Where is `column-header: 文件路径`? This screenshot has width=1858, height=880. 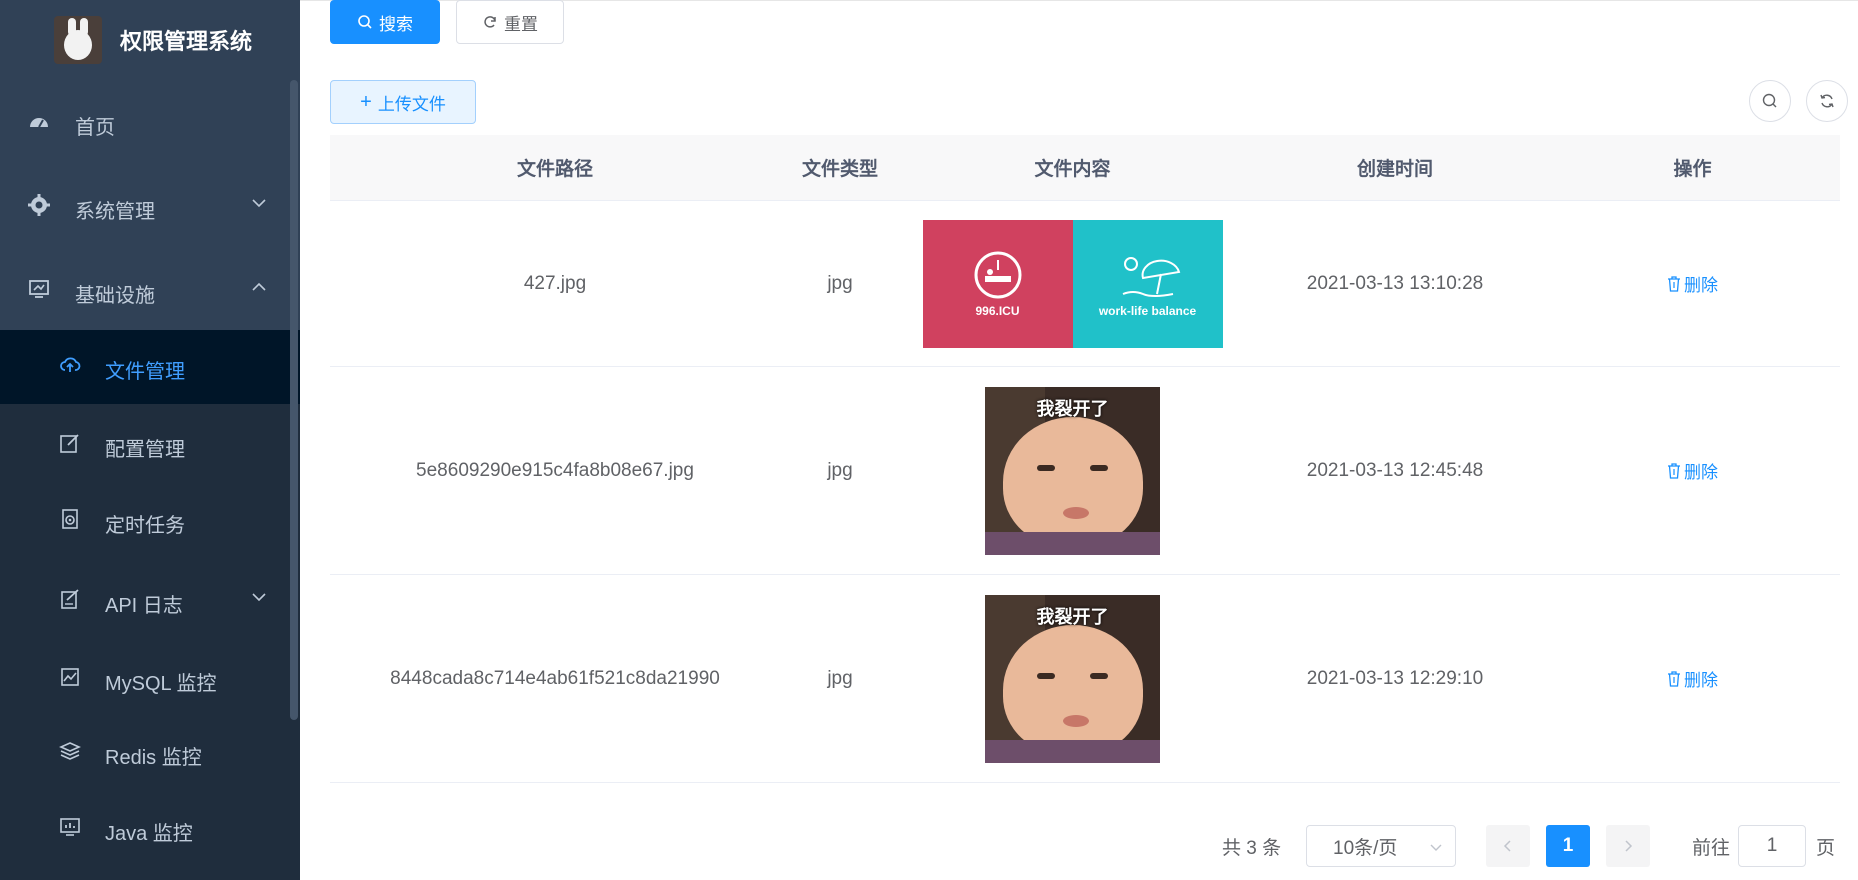
column-header: 文件路径 is located at coordinates (554, 169).